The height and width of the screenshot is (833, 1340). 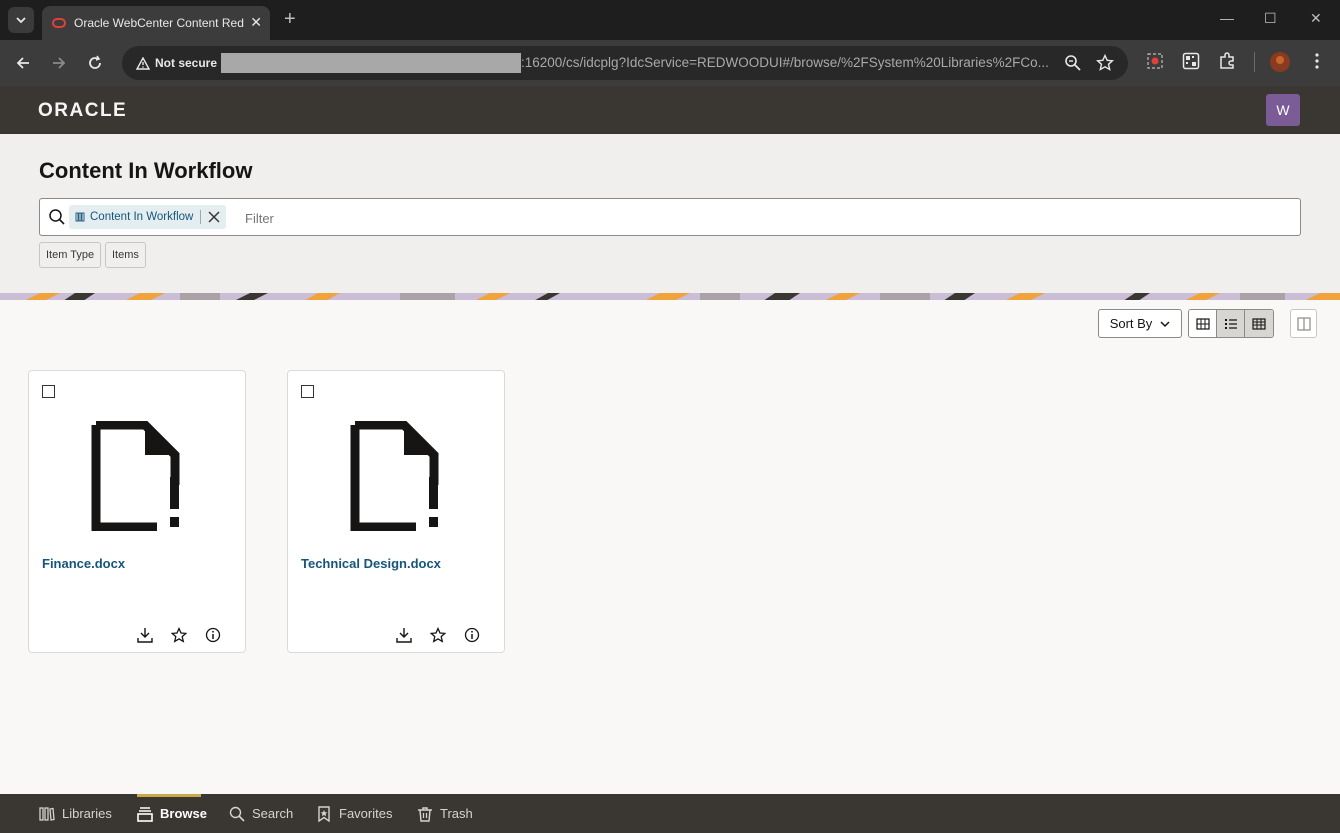 What do you see at coordinates (59, 23) in the screenshot?
I see `oracle-favicon-icon` at bounding box center [59, 23].